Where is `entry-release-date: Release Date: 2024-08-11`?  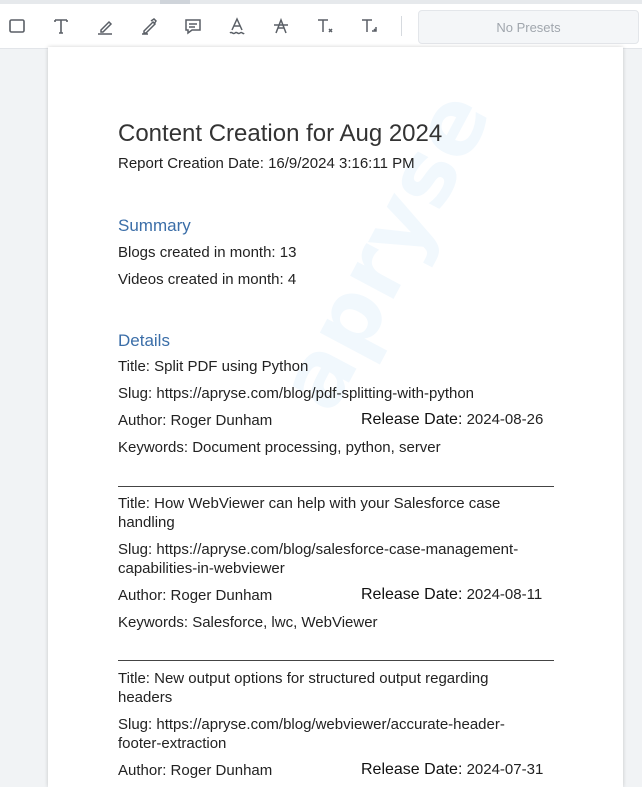
entry-release-date: Release Date: 2024-08-11 is located at coordinates (451, 595).